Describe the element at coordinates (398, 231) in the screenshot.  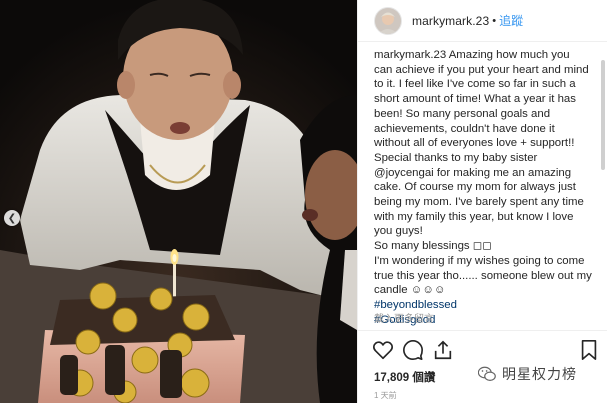
I see `caption-line: you guys!` at that location.